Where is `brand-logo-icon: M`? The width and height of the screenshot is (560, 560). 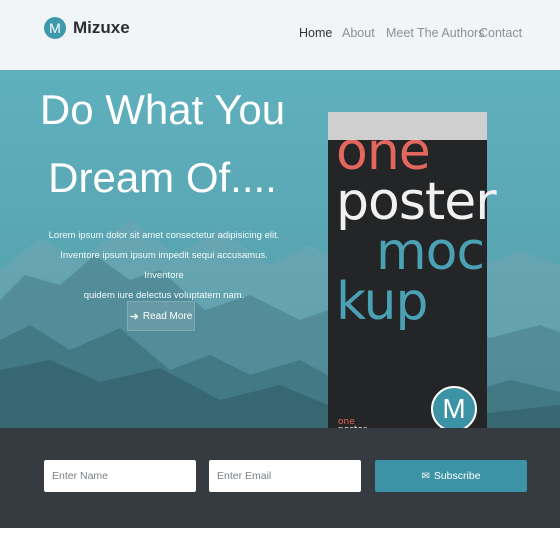
brand-logo-icon: M is located at coordinates (55, 28).